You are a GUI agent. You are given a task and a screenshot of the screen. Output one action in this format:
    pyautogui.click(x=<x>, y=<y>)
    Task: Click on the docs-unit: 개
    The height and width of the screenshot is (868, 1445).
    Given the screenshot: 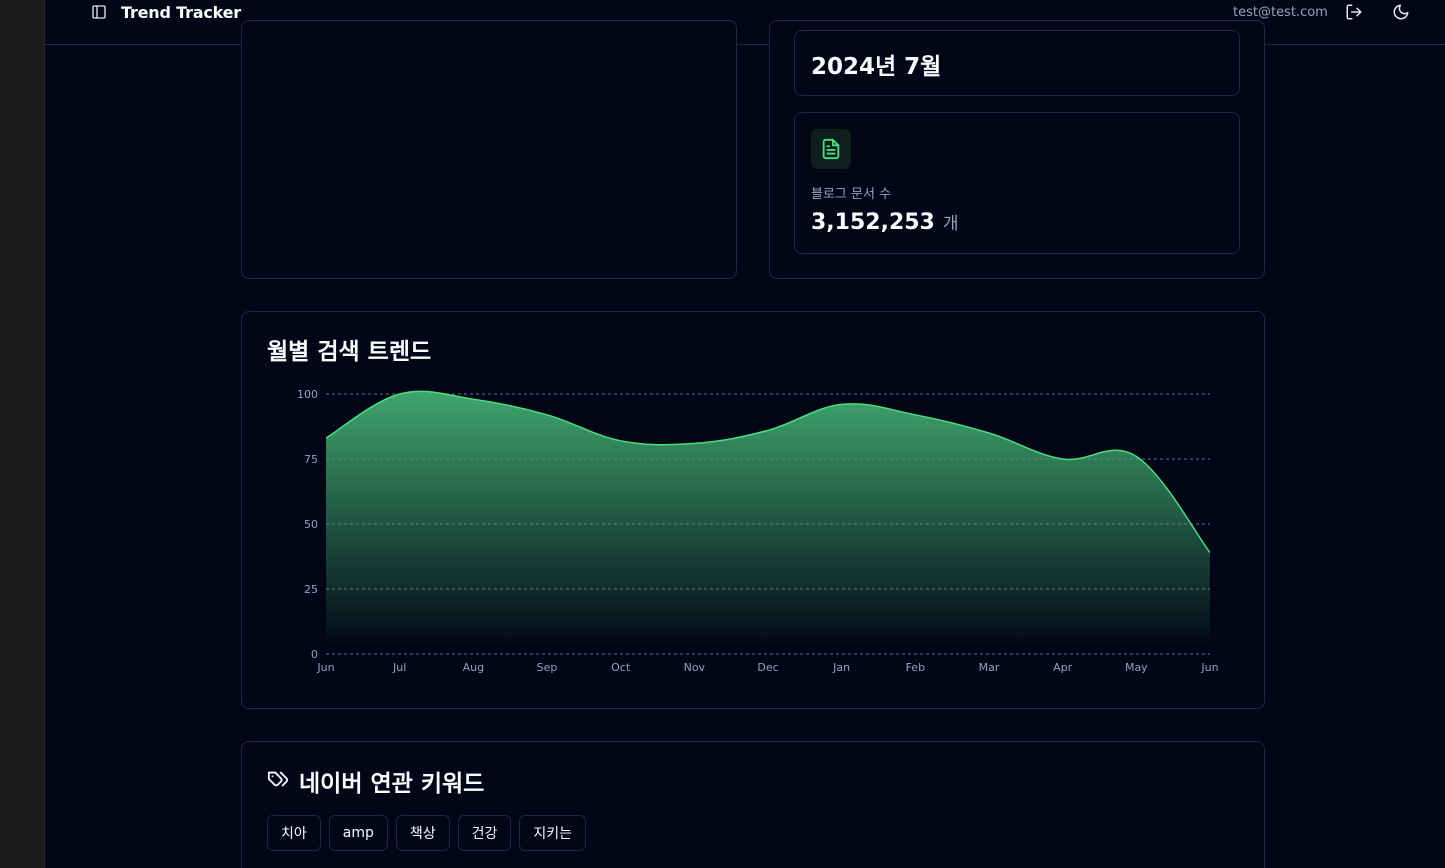 What is the action you would take?
    pyautogui.click(x=950, y=224)
    